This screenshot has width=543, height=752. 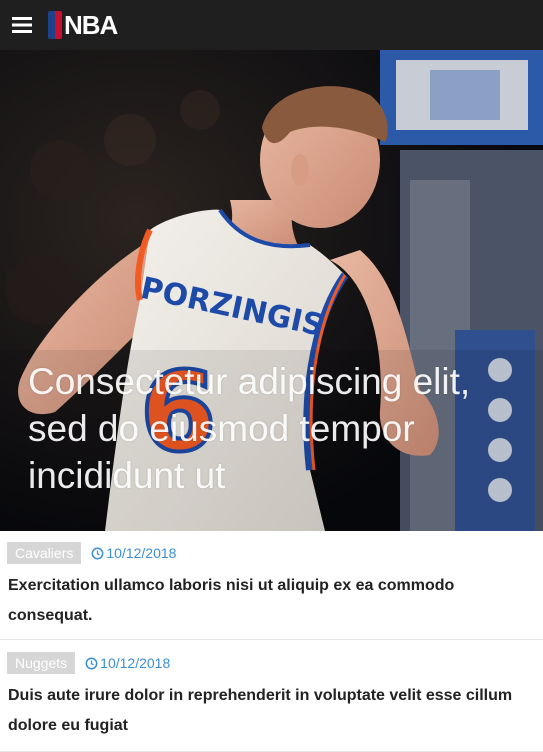 I want to click on top-navigation-bar: NBA, so click(x=271, y=25).